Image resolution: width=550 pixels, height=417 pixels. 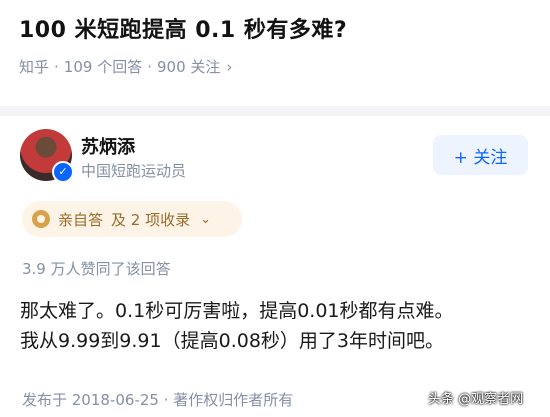 What do you see at coordinates (108, 146) in the screenshot?
I see `author-name: 苏炳添` at bounding box center [108, 146].